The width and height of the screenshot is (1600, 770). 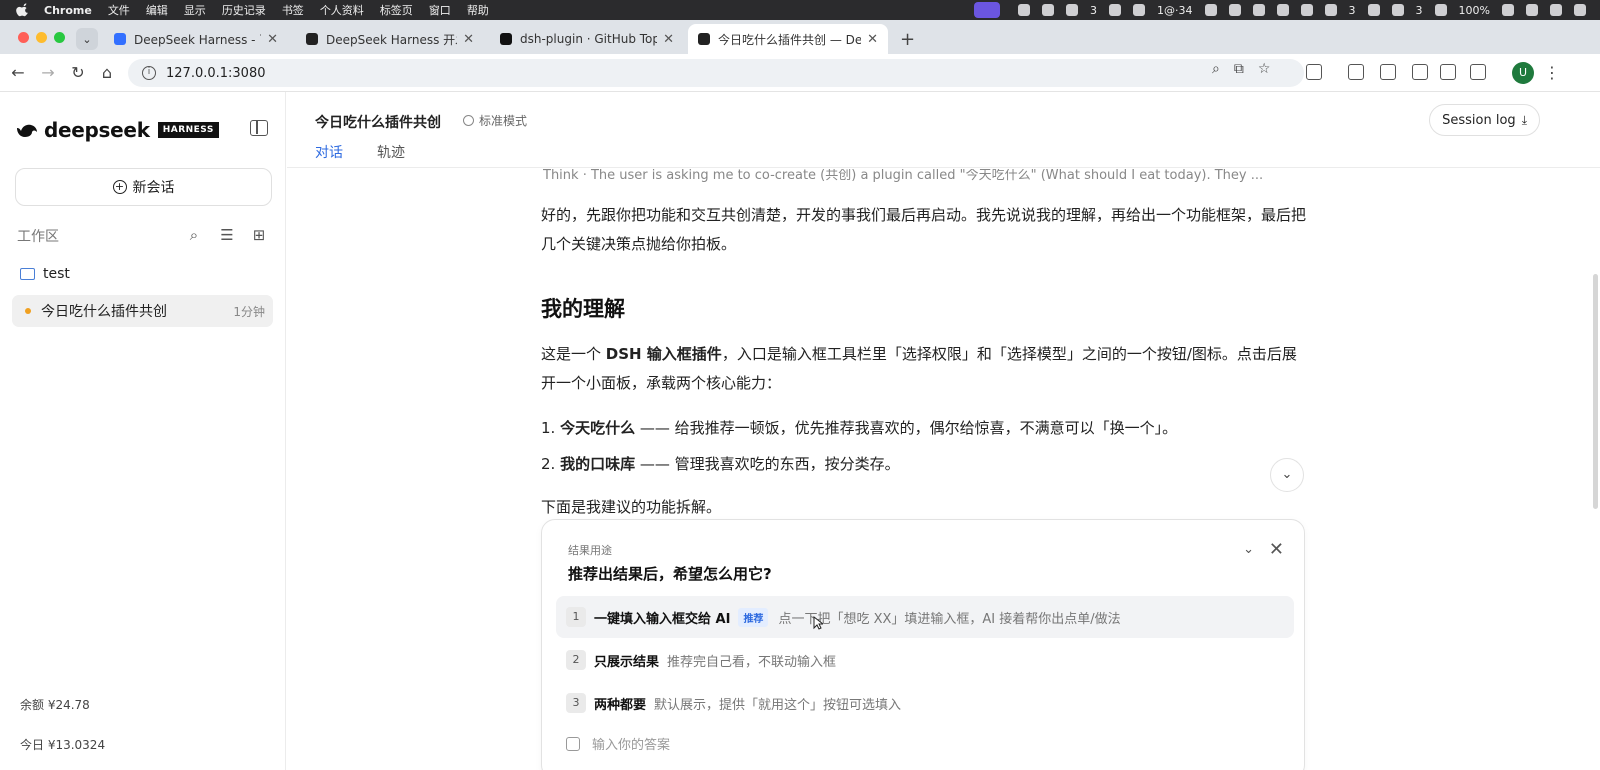 What do you see at coordinates (195, 10) in the screenshot?
I see `menu-item-view: 显示` at bounding box center [195, 10].